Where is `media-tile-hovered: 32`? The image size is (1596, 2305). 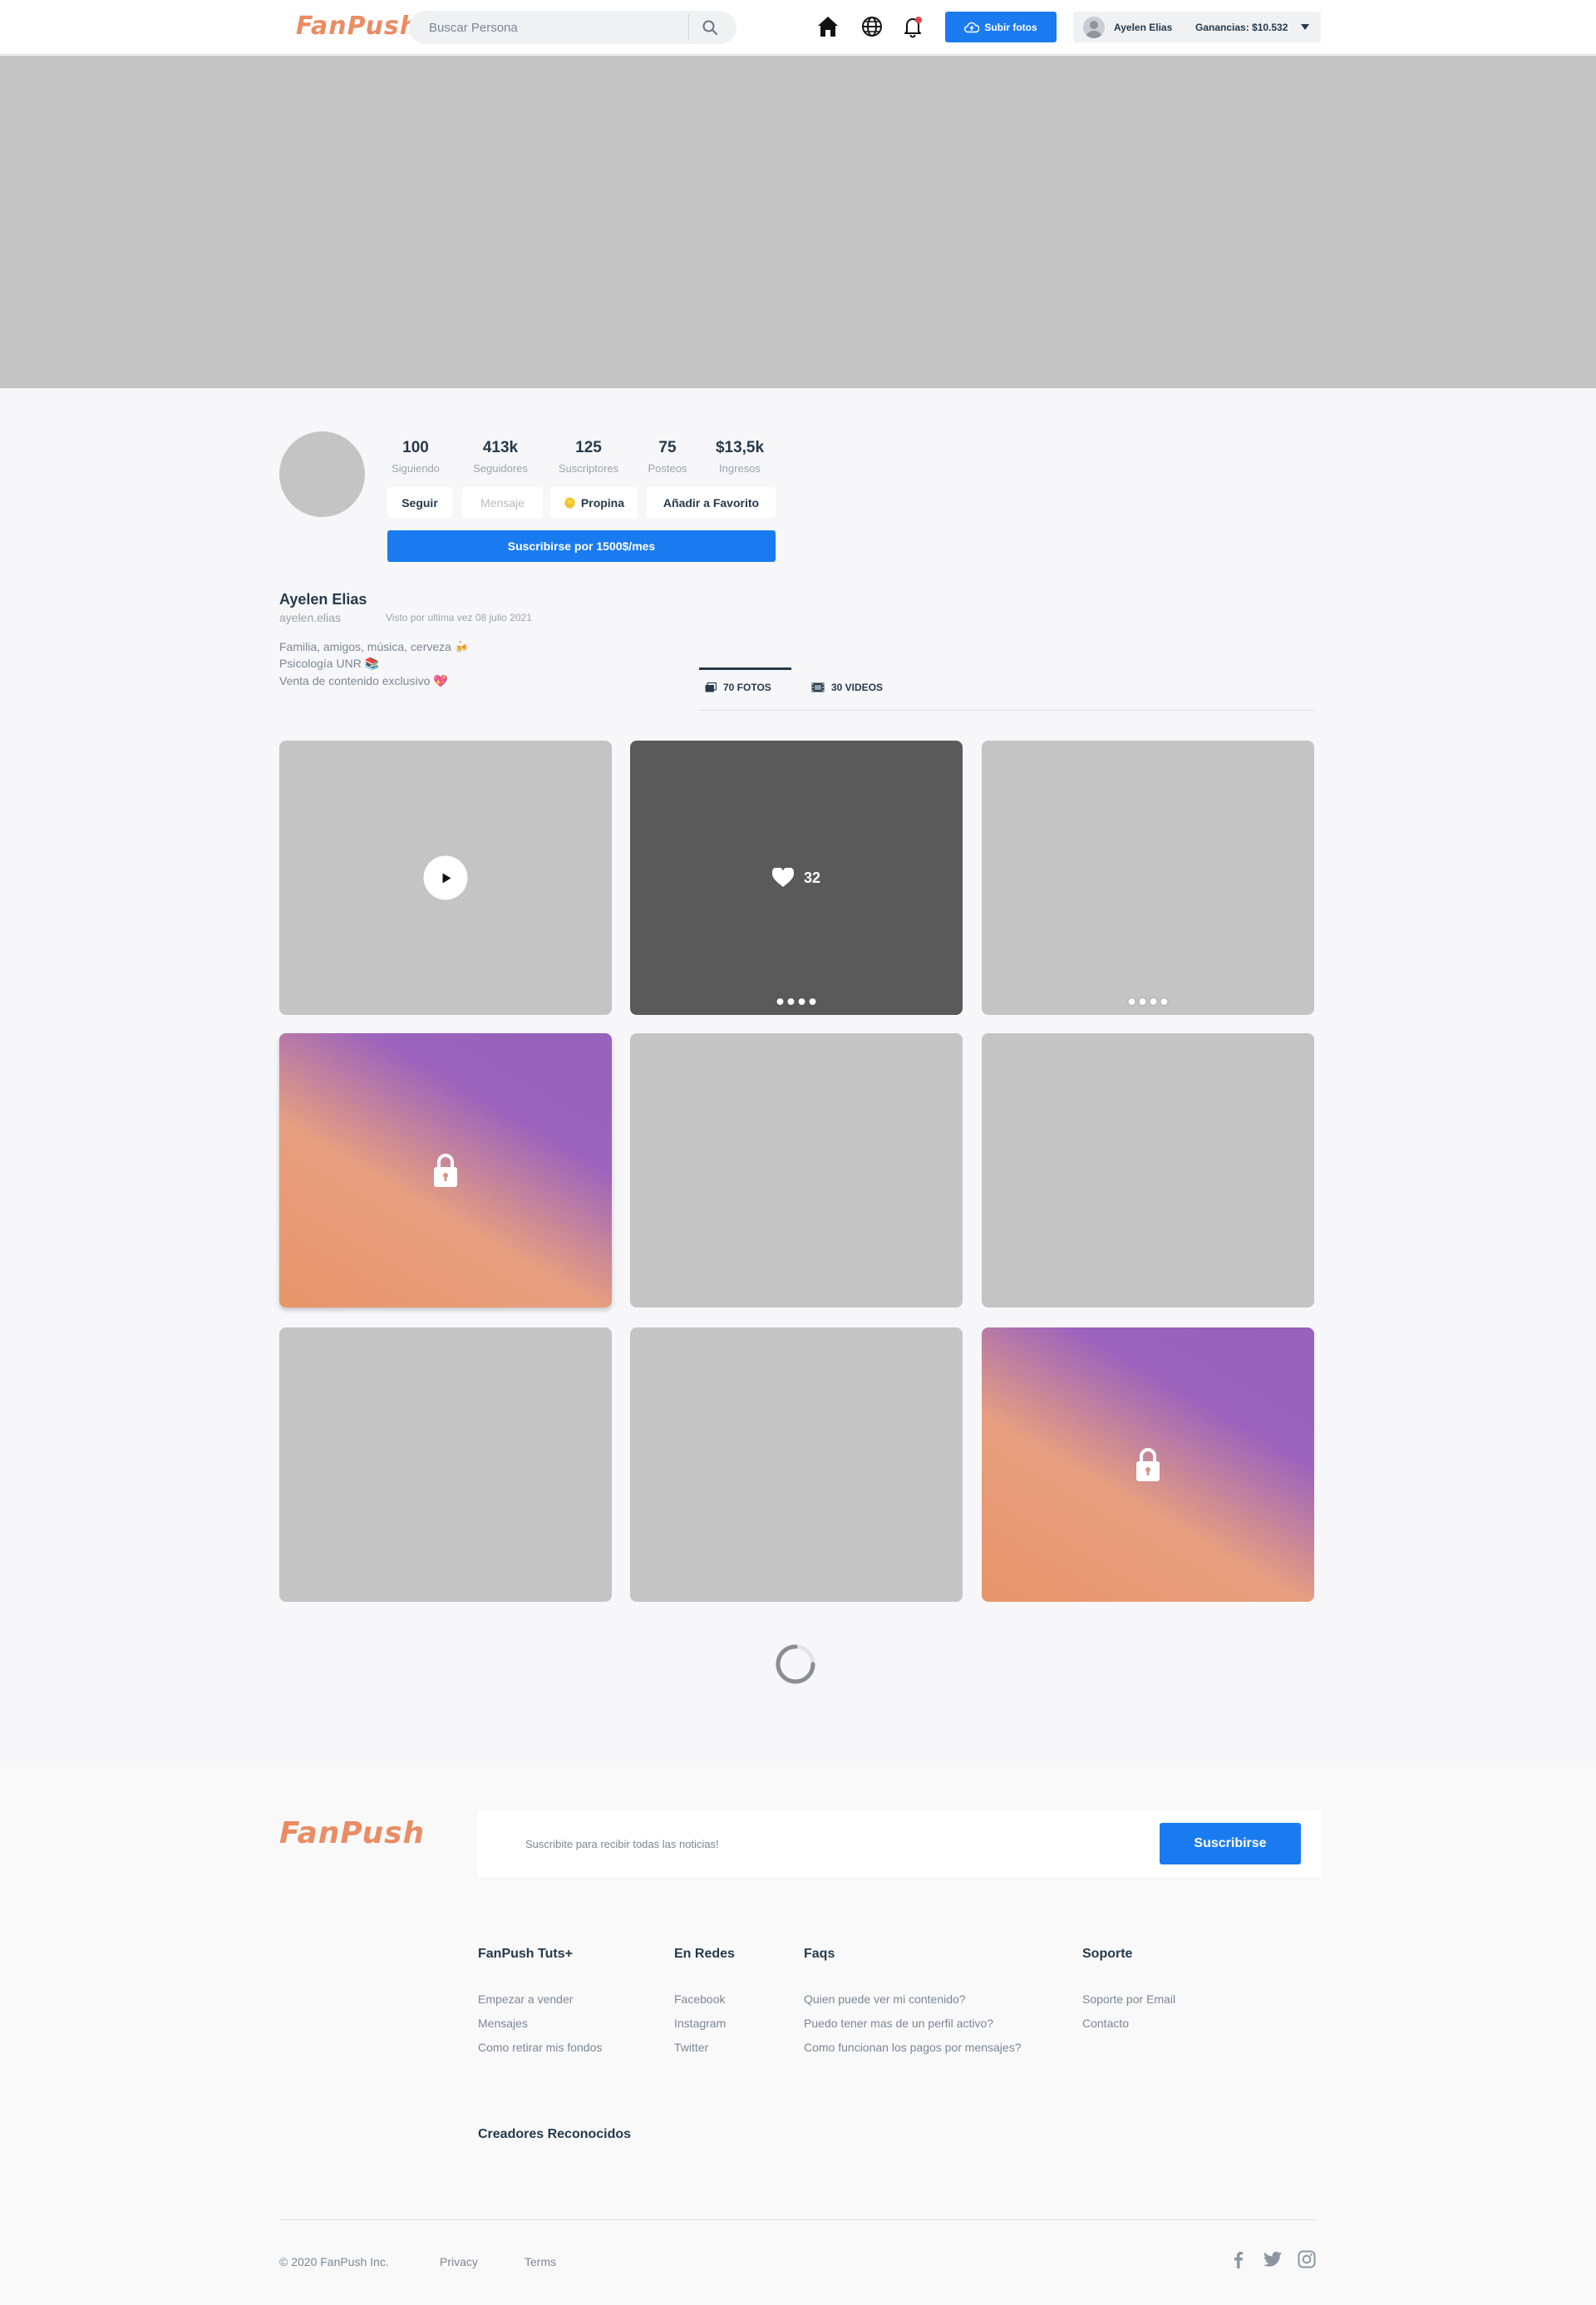 media-tile-hovered: 32 is located at coordinates (796, 878).